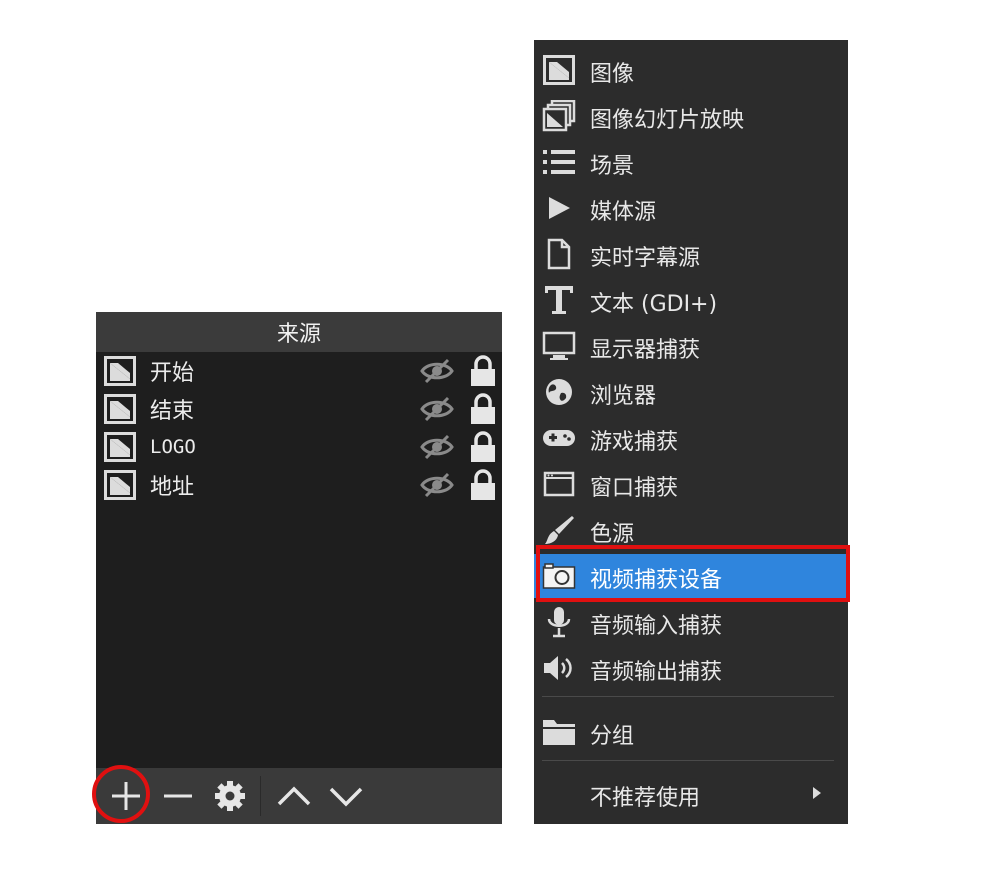  Describe the element at coordinates (656, 626) in the screenshot. I see `menu-item-label: 音频输入捕获` at that location.